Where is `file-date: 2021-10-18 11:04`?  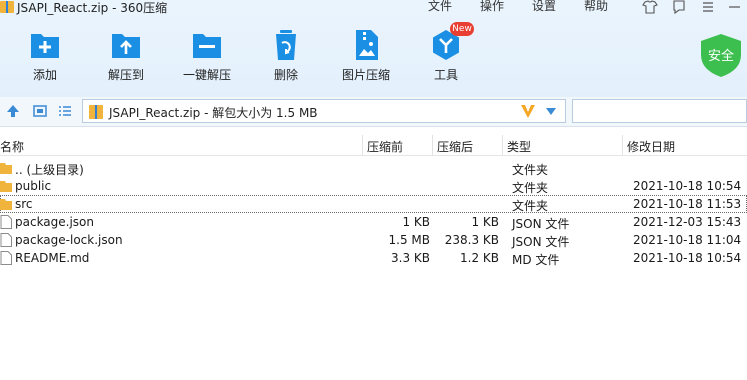
file-date: 2021-10-18 11:04 is located at coordinates (687, 240).